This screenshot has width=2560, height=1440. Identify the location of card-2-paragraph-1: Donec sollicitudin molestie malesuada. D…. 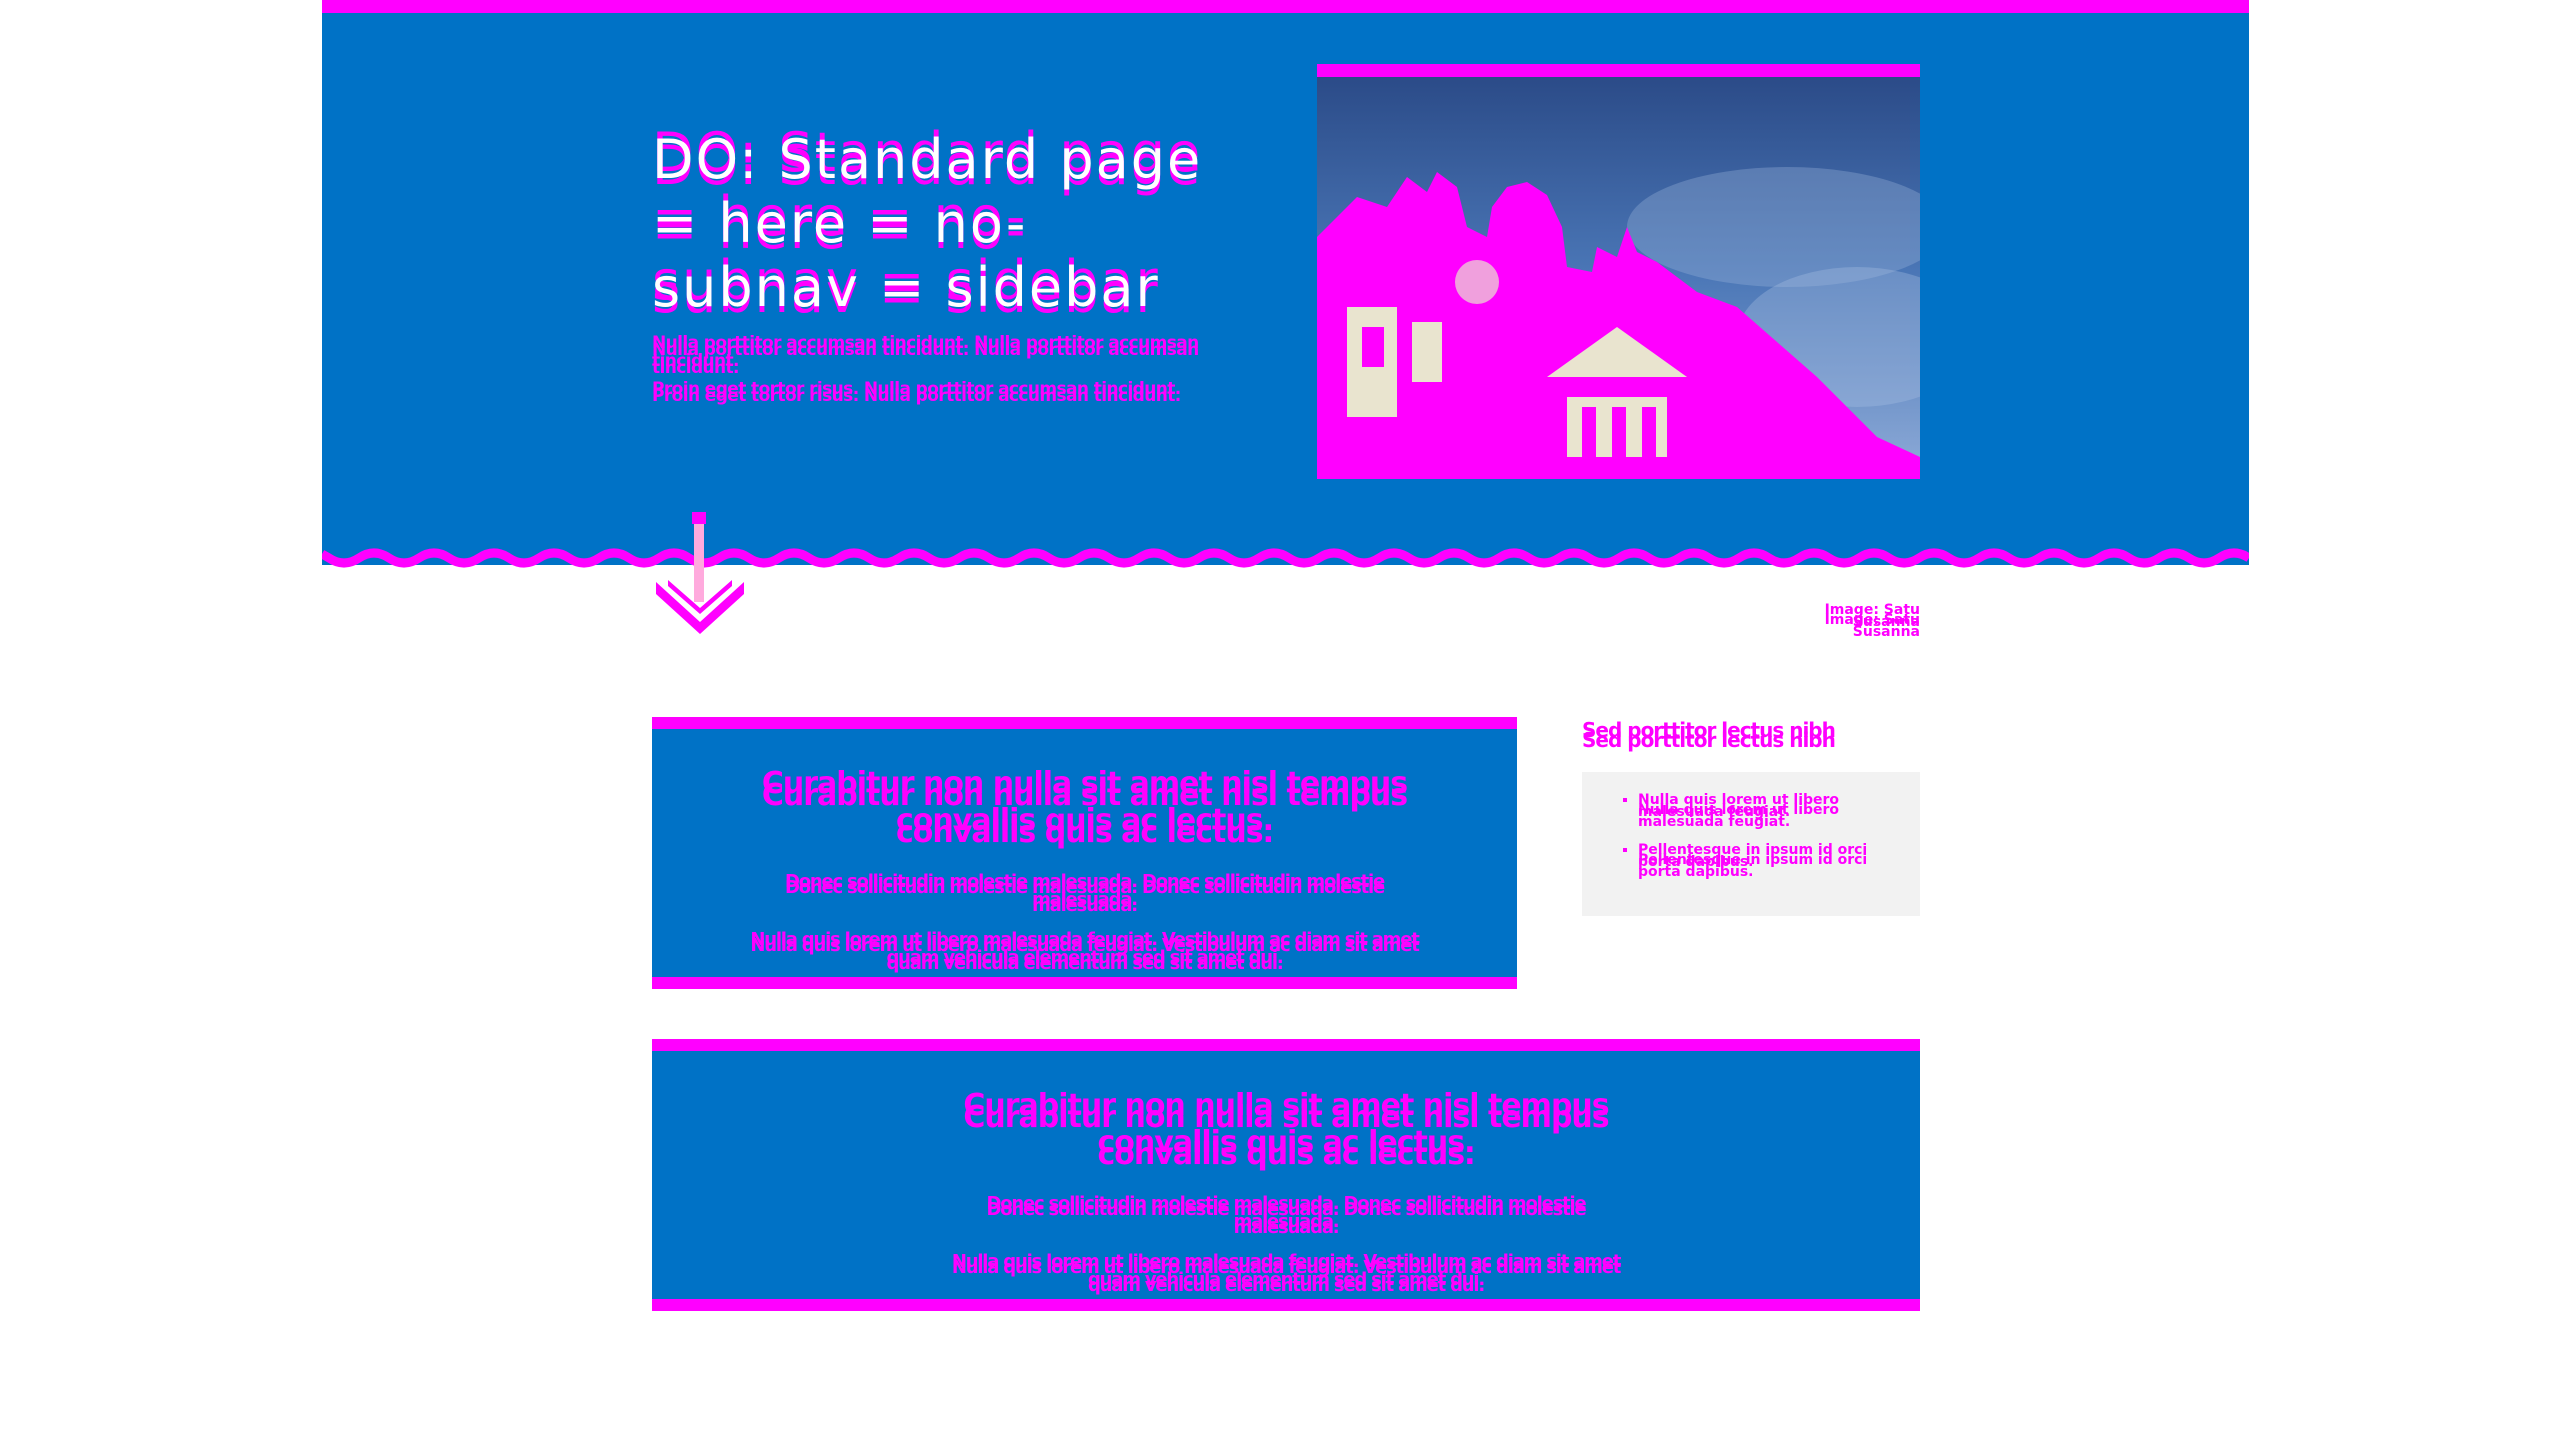
(1286, 1212).